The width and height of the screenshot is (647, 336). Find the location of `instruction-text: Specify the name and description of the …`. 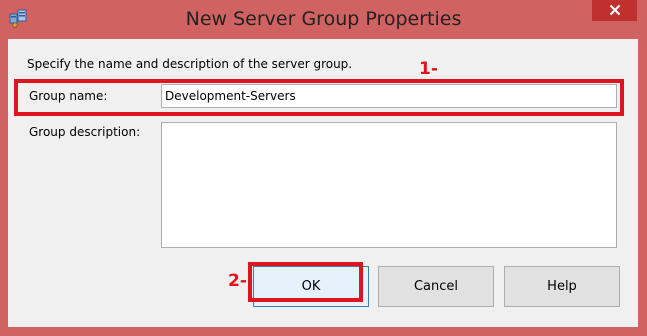

instruction-text: Specify the name and description of the … is located at coordinates (190, 64).